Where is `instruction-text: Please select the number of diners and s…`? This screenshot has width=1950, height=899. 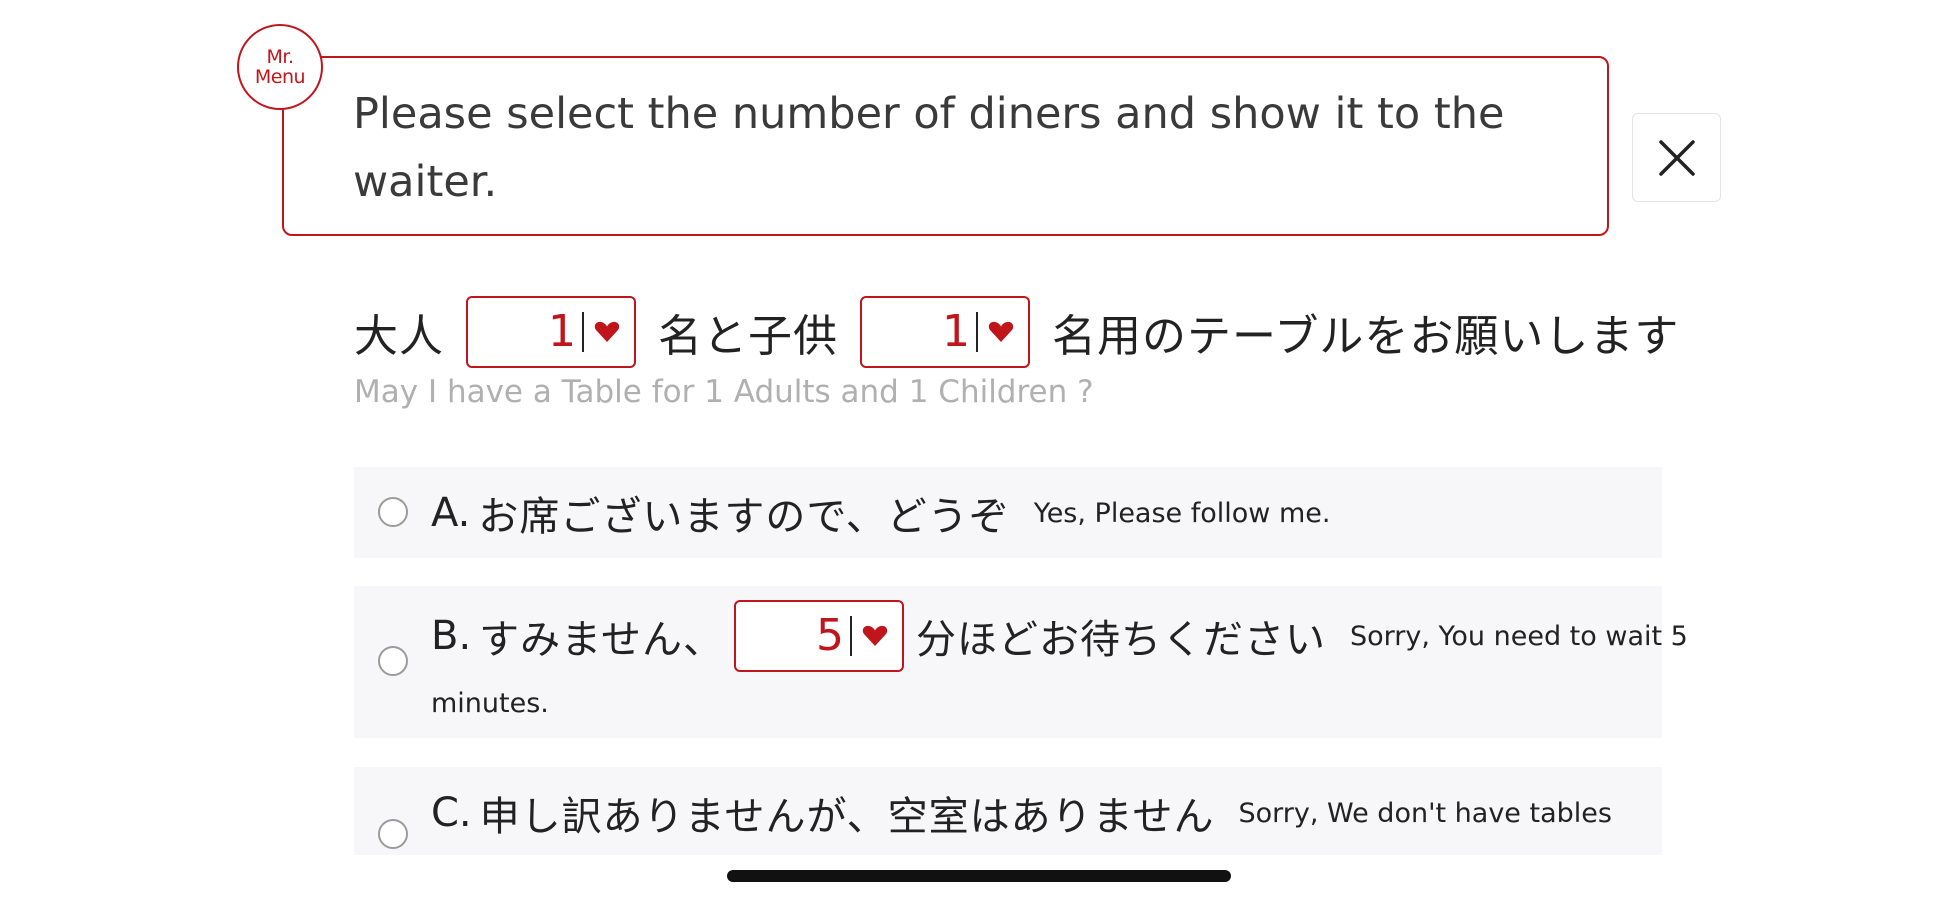 instruction-text: Please select the number of diners and s… is located at coordinates (929, 148).